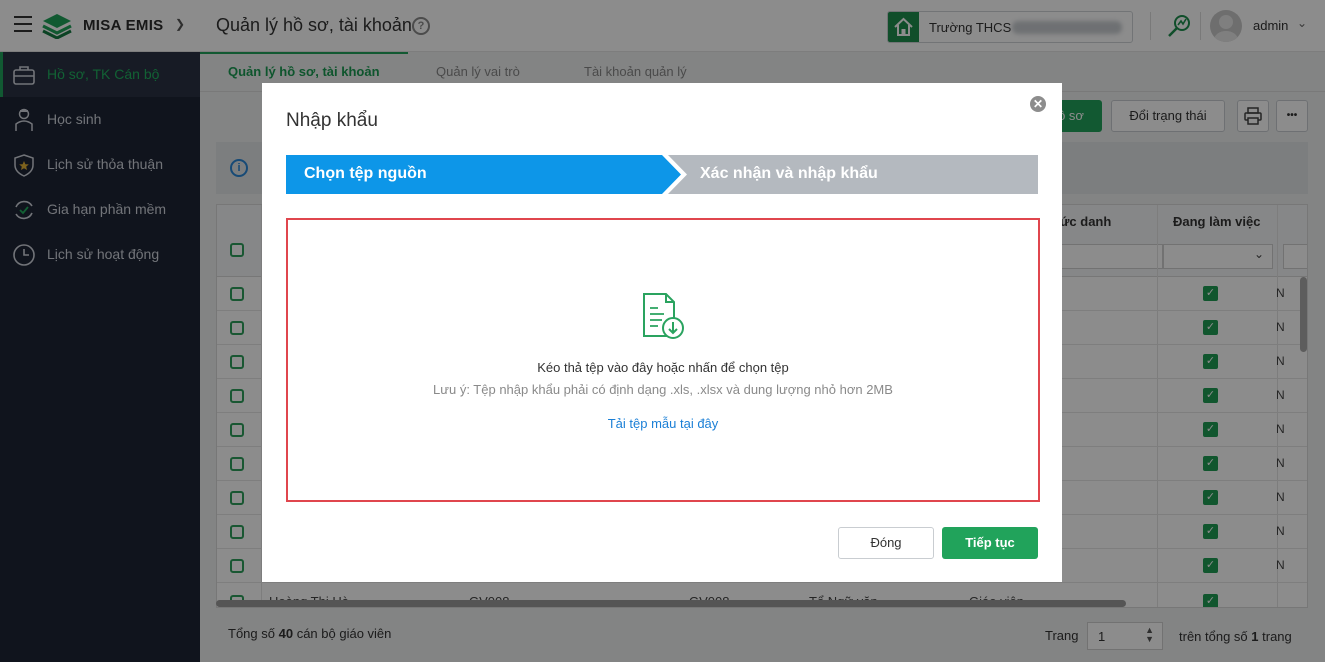 Image resolution: width=1325 pixels, height=662 pixels. Describe the element at coordinates (1038, 104) in the screenshot. I see `close-icon: ✕` at that location.